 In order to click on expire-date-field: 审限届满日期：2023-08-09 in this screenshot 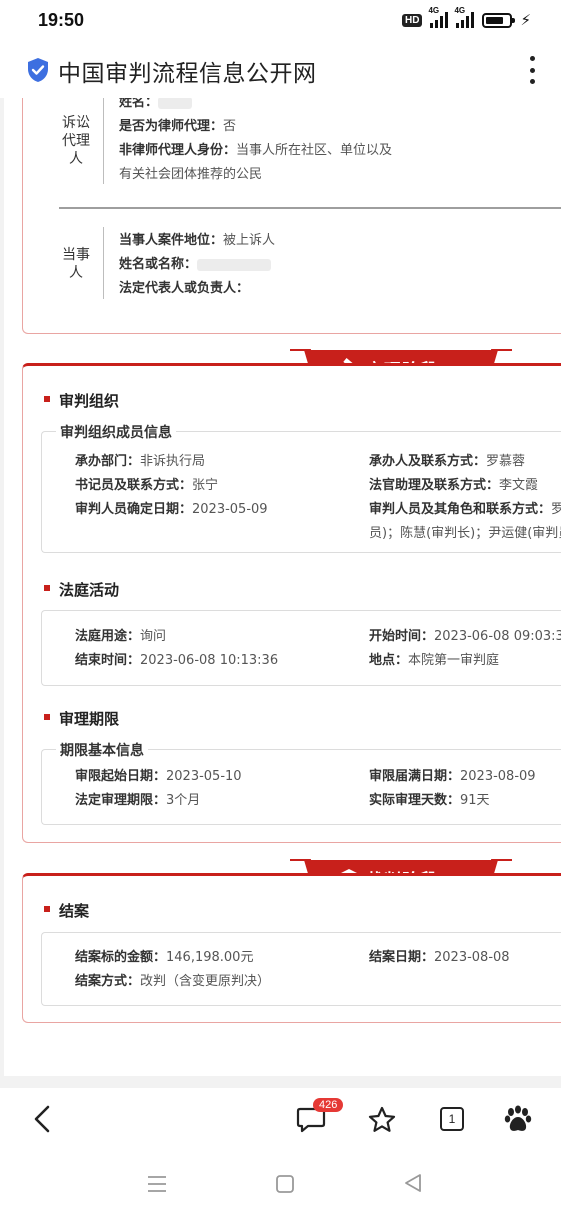, I will do `click(452, 777)`.